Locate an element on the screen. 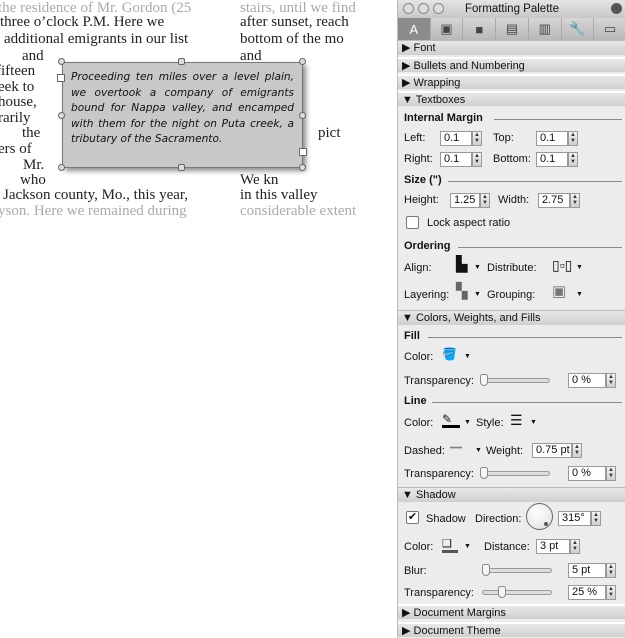 The height and width of the screenshot is (638, 625). line-color-label: Color: is located at coordinates (419, 423).